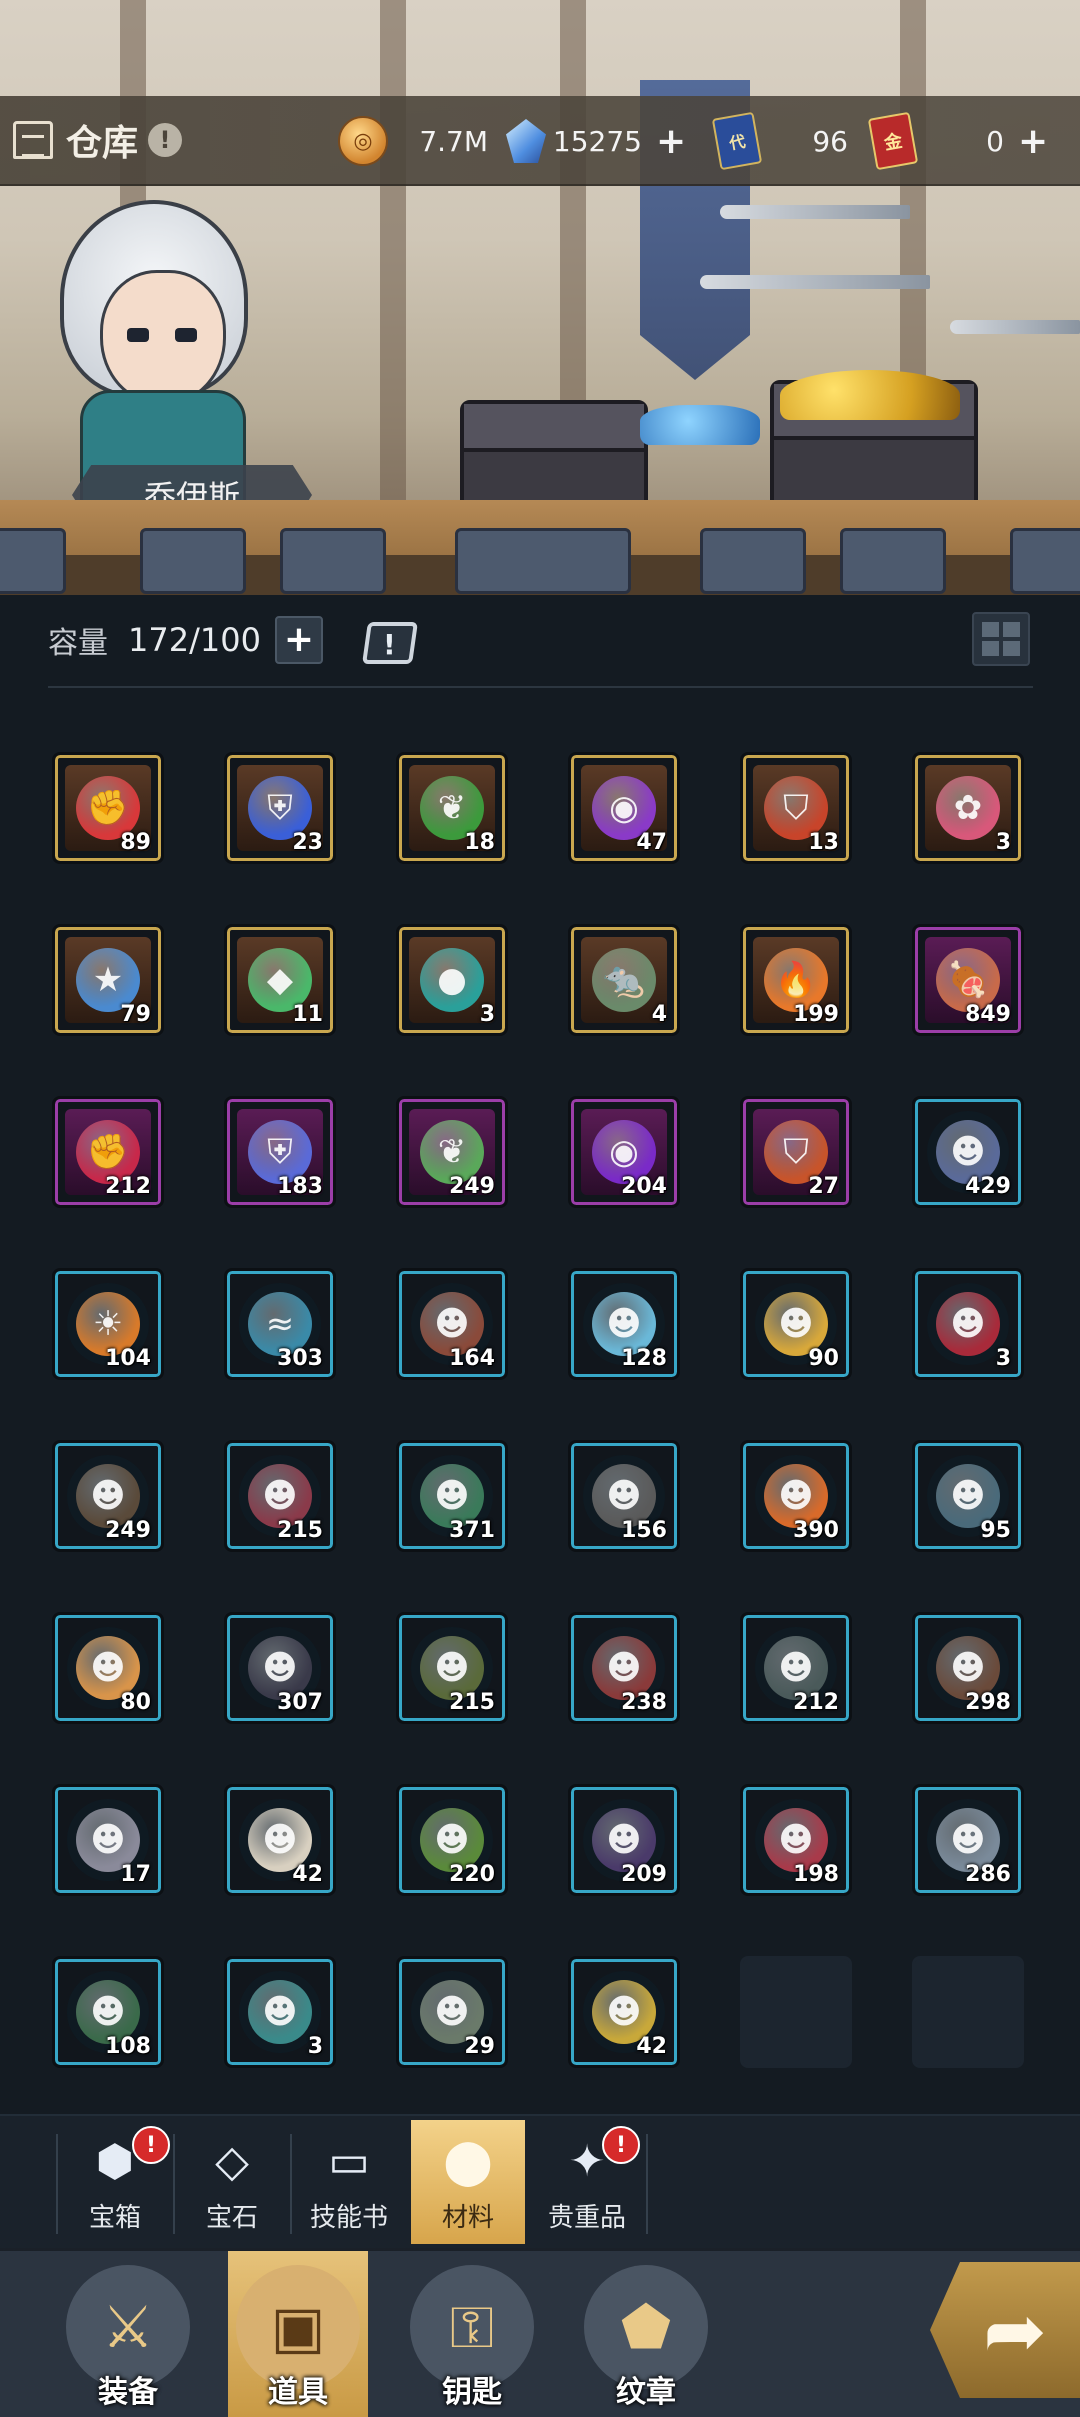 The width and height of the screenshot is (1080, 2417). I want to click on item-slot: ≈303, so click(280, 1324).